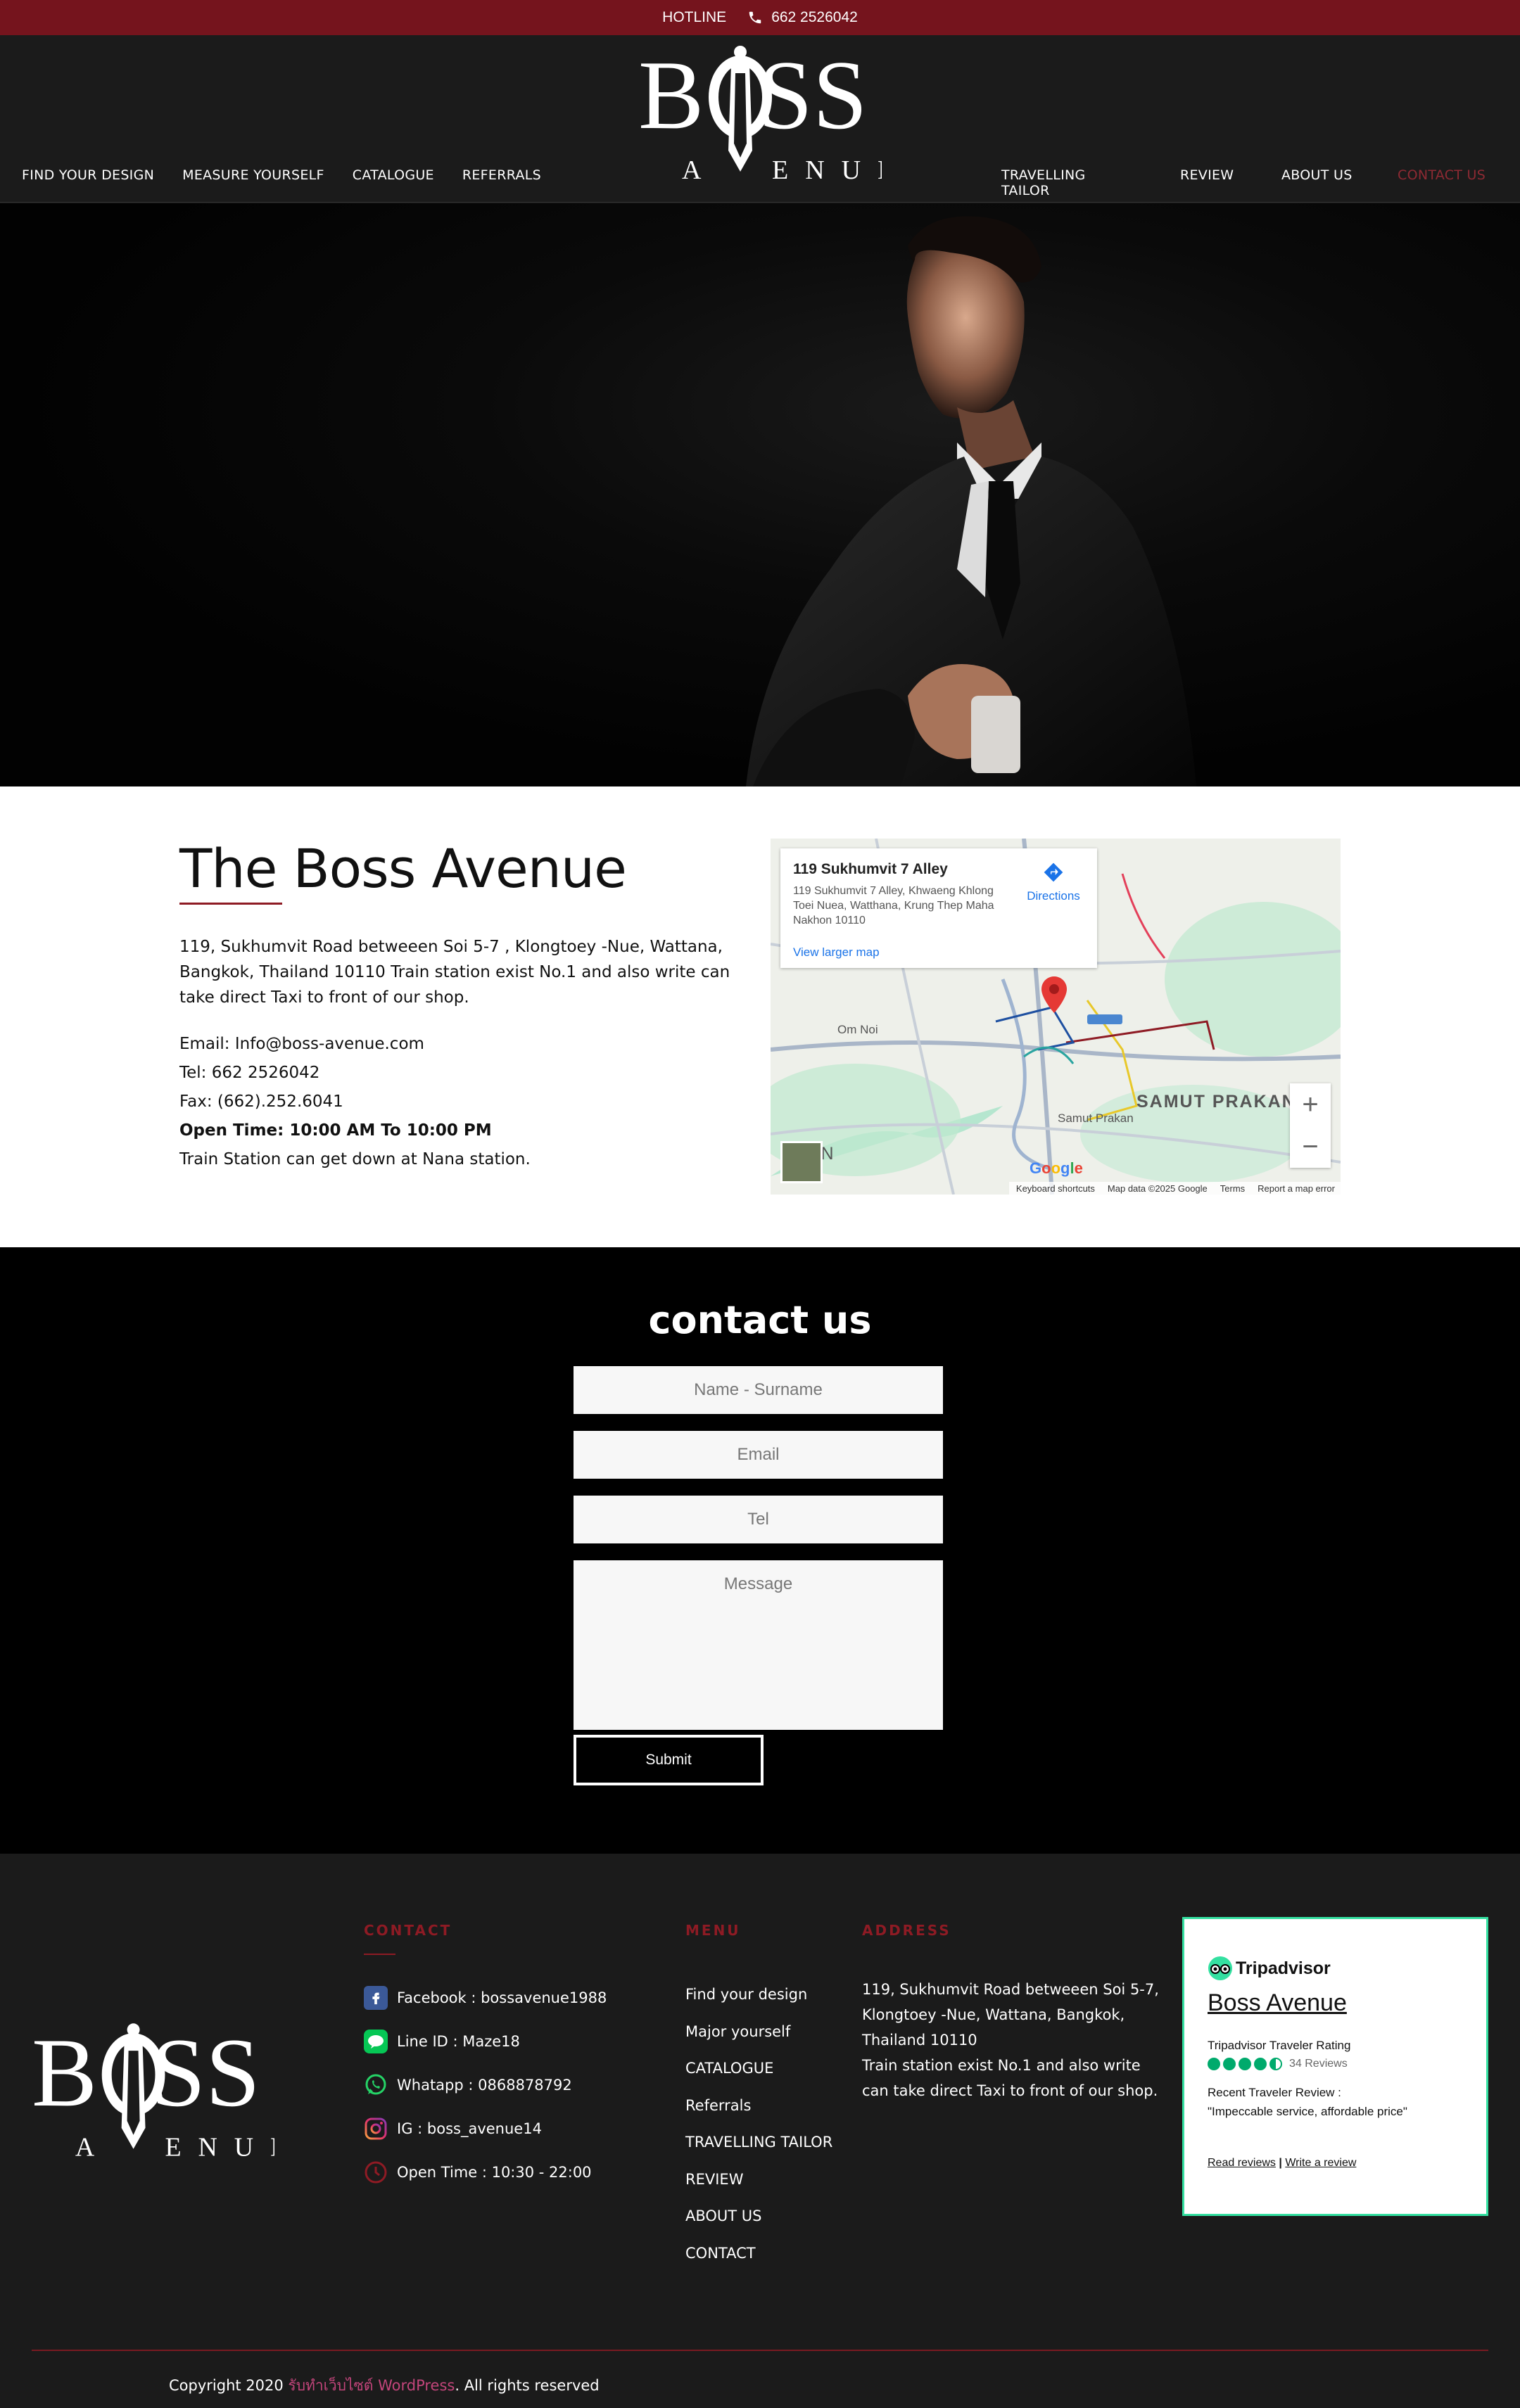 Image resolution: width=1520 pixels, height=2408 pixels. I want to click on tel-input: Tel, so click(759, 1519).